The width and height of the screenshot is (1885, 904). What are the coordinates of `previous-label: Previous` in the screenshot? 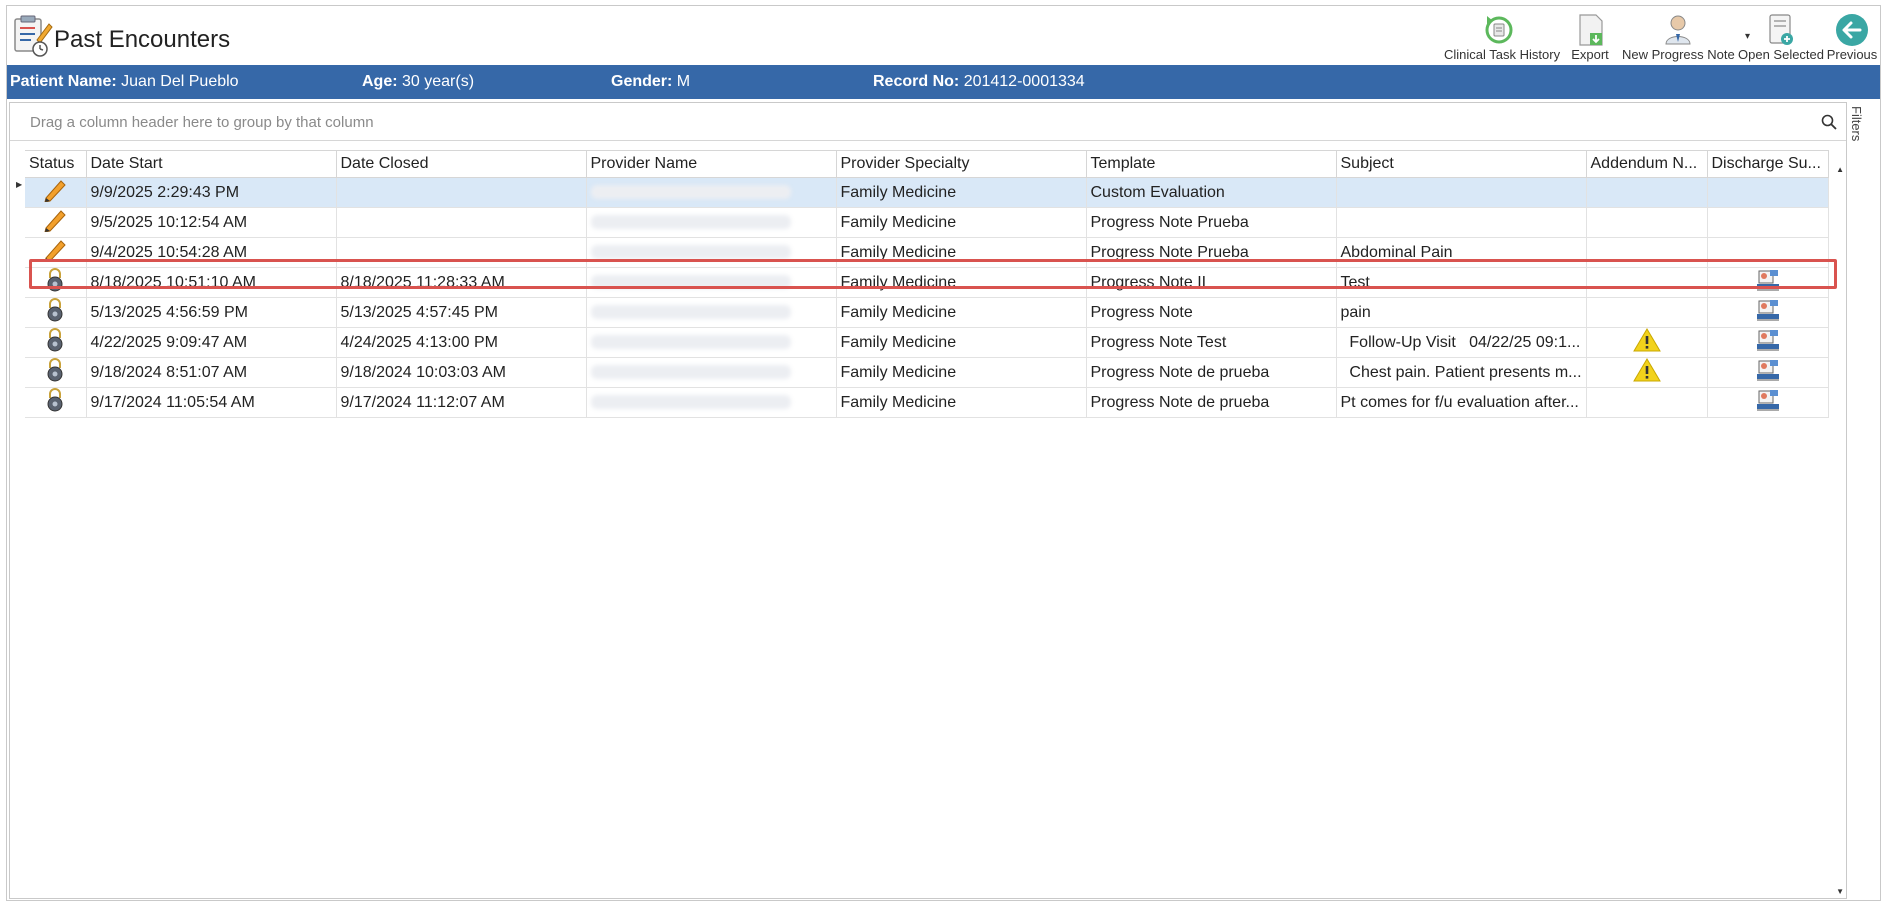 It's located at (1852, 54).